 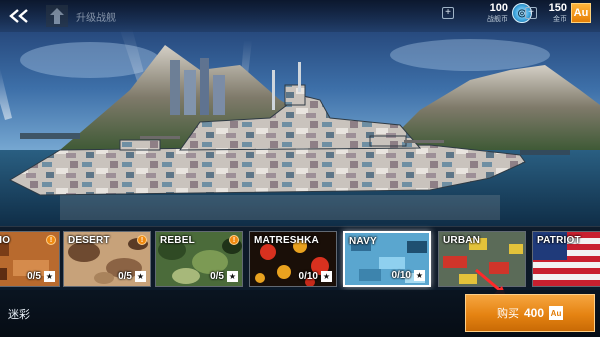 What do you see at coordinates (531, 13) in the screenshot?
I see `add-gold-button: +` at bounding box center [531, 13].